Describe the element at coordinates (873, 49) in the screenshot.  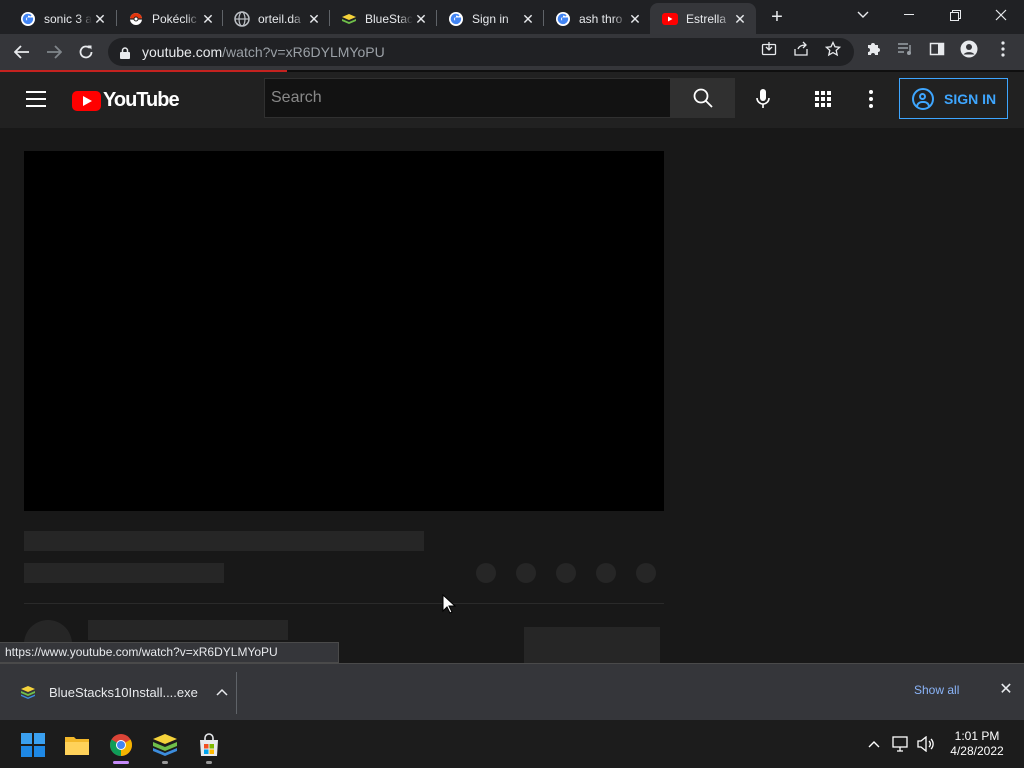
I see `extensions-puzzle-icon` at that location.